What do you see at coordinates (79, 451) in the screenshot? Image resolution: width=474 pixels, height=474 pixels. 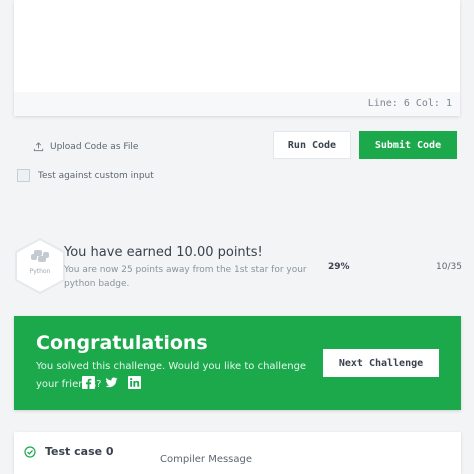 I see `test-case-label: Test case 0` at bounding box center [79, 451].